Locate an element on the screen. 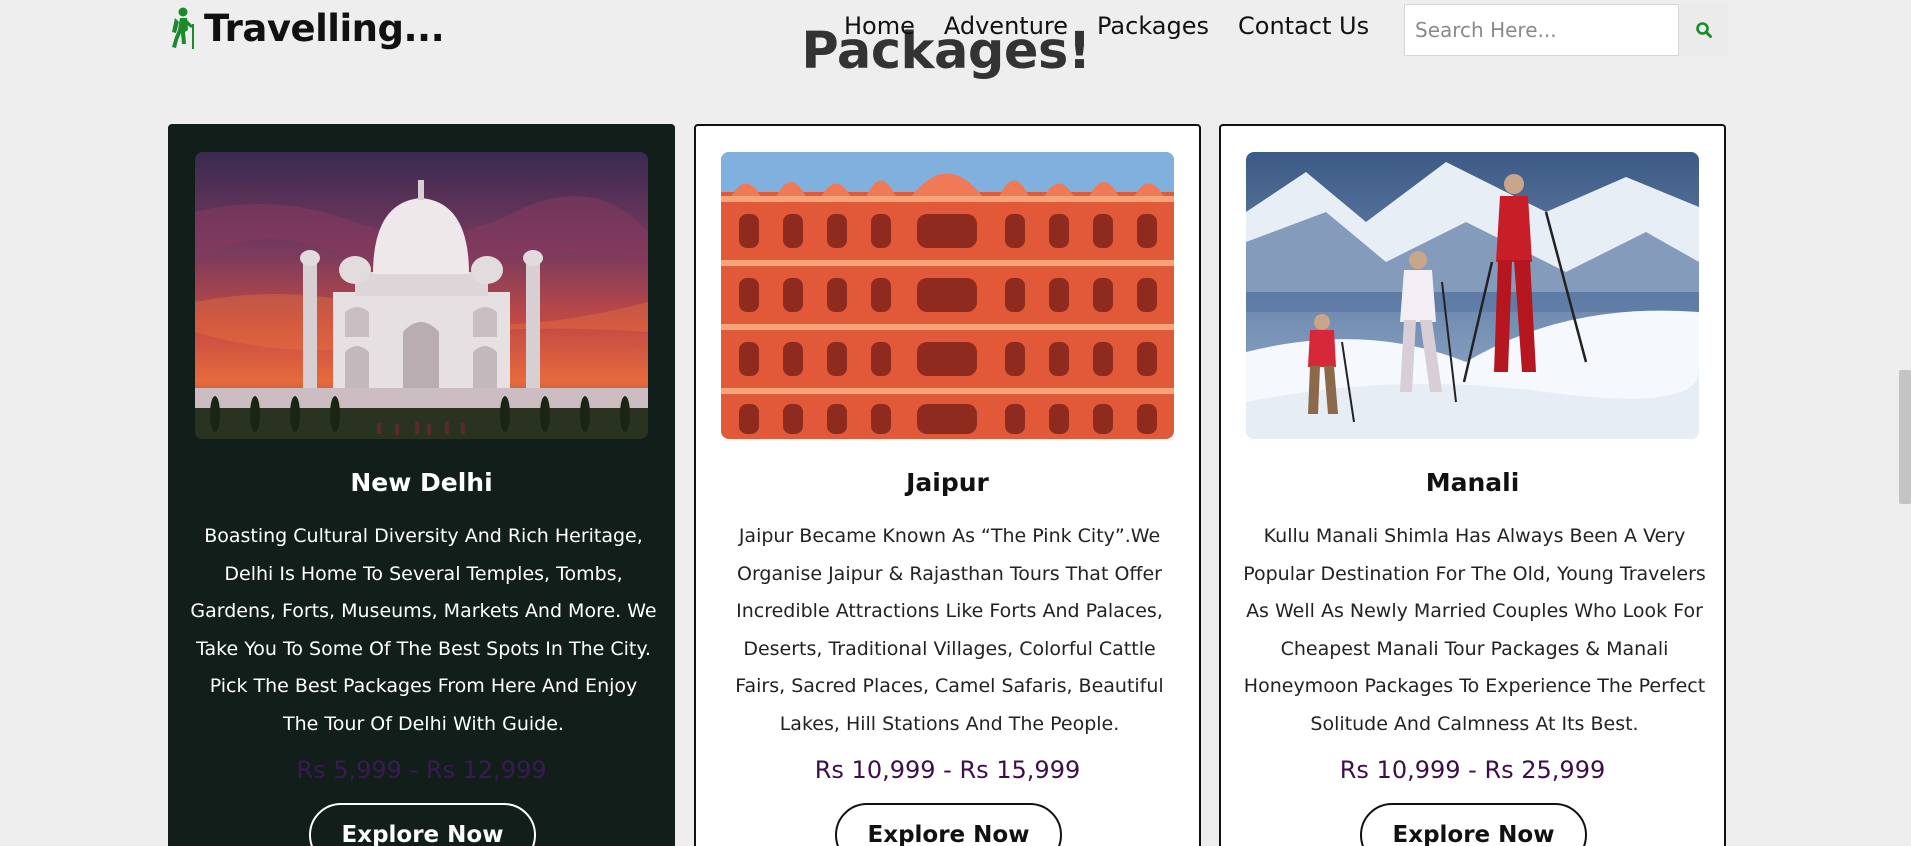 This screenshot has width=1911, height=846. package-price: Rs 10,999 - Rs 25,999 is located at coordinates (1472, 770).